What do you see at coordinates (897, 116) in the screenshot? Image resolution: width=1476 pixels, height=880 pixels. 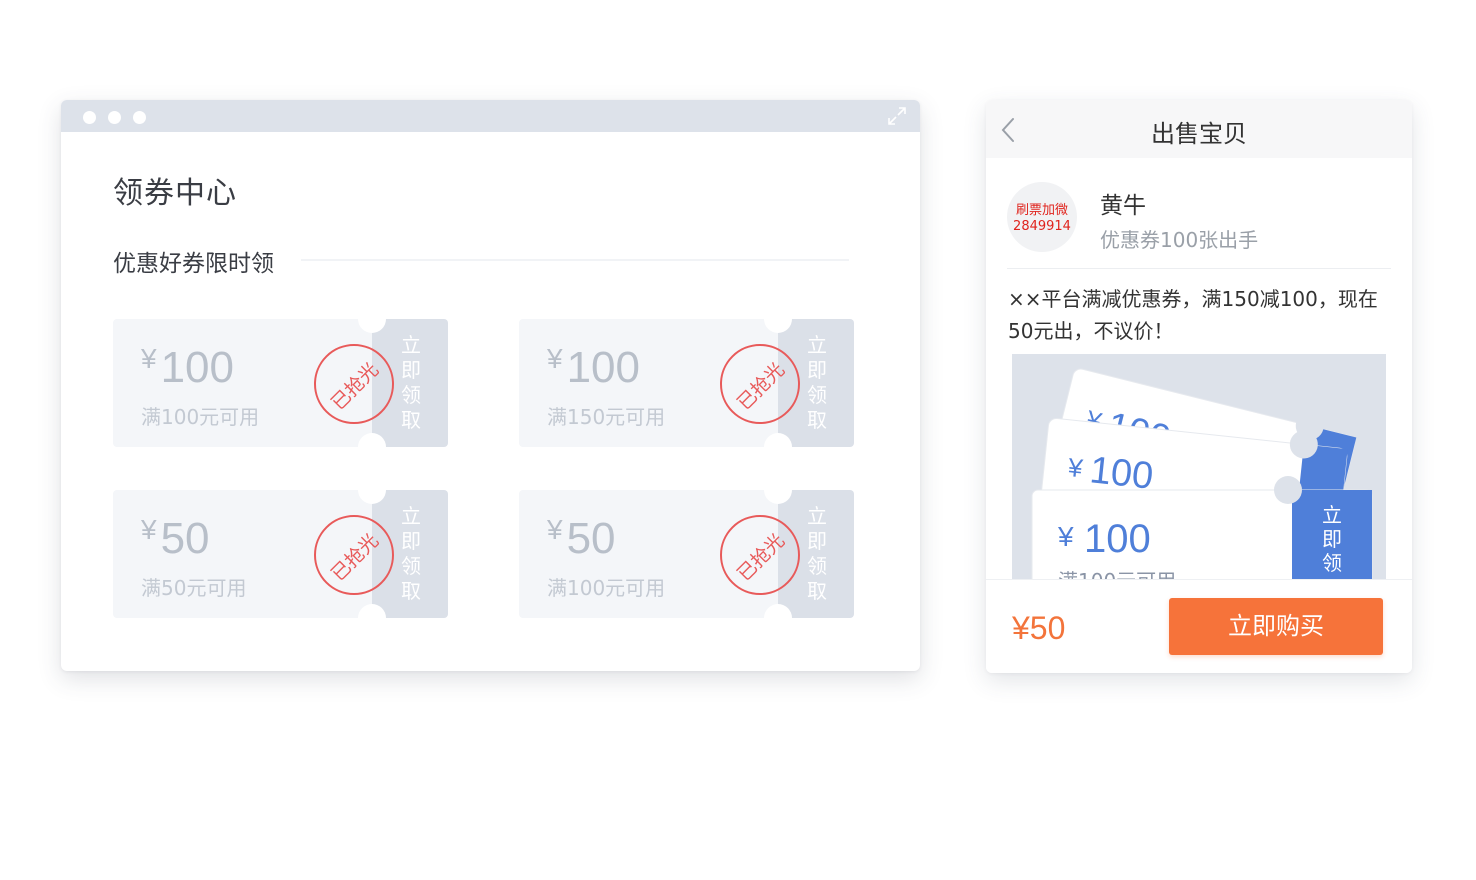 I see `expand-icon` at bounding box center [897, 116].